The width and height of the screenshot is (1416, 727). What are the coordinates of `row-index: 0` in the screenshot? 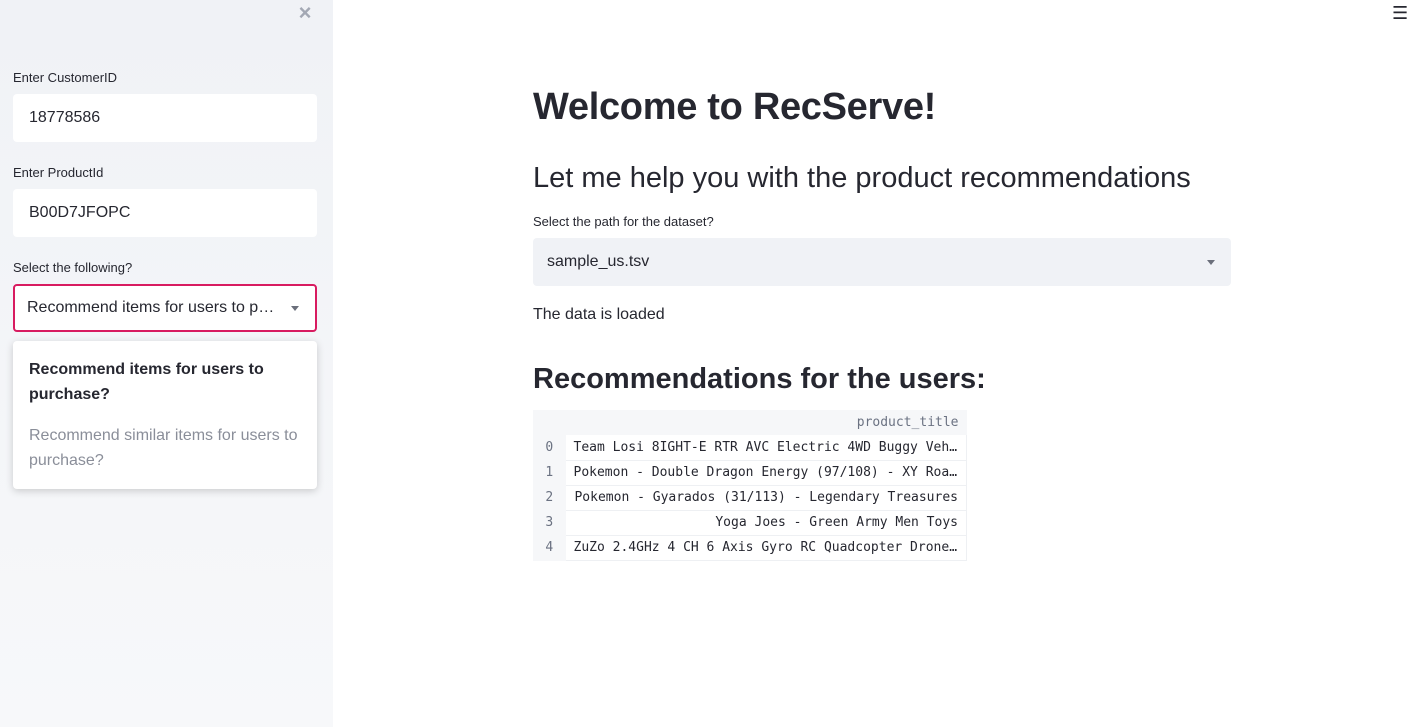 It's located at (549, 448).